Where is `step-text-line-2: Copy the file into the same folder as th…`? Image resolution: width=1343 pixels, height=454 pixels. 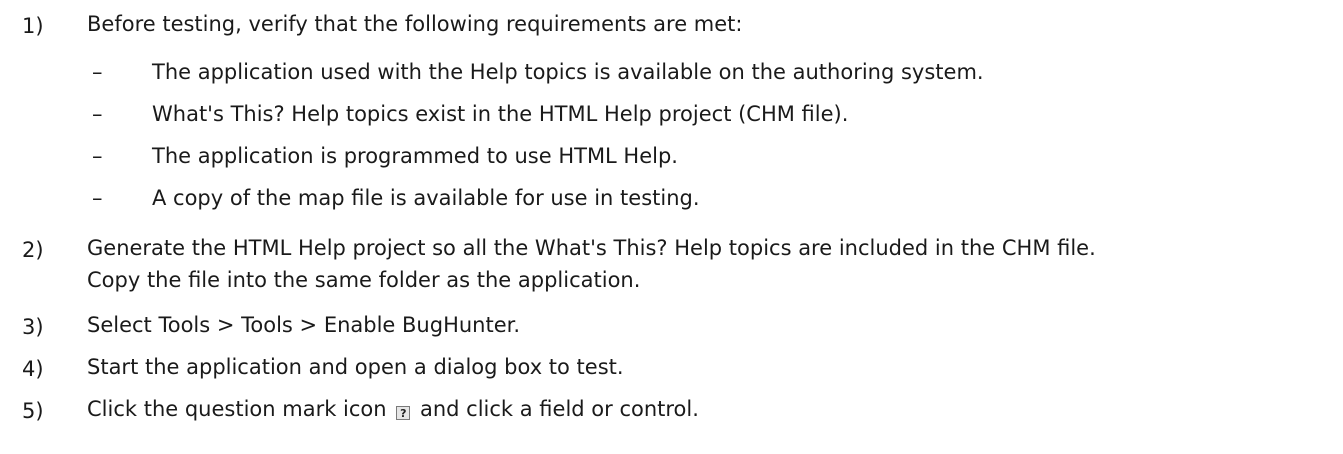 step-text-line-2: Copy the file into the same folder as th… is located at coordinates (364, 280).